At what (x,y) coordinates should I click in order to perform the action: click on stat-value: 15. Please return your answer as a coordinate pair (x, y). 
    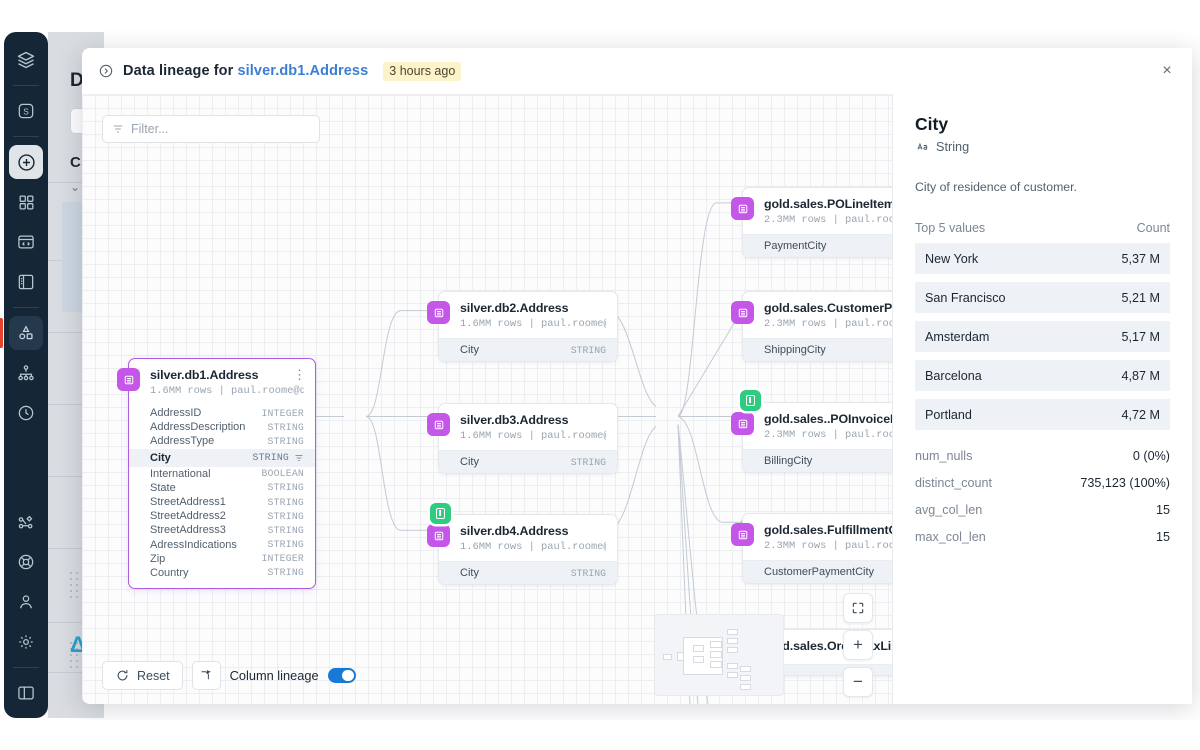
    Looking at the image, I should click on (1162, 536).